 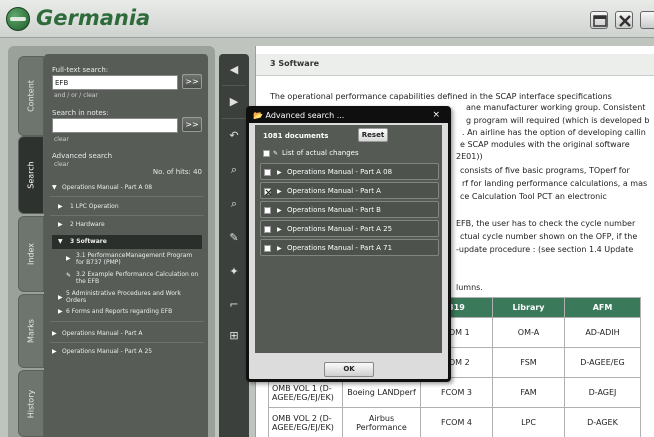 What do you see at coordinates (88, 241) in the screenshot?
I see `tree-label: 3 Software` at bounding box center [88, 241].